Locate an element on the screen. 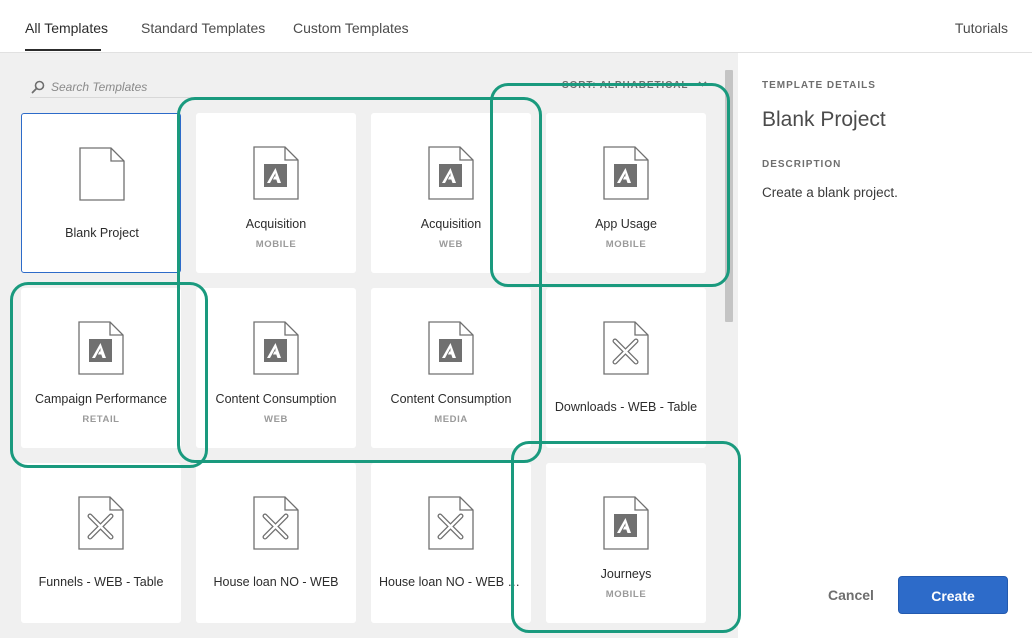 The image size is (1032, 638). create-button: Create is located at coordinates (953, 595).